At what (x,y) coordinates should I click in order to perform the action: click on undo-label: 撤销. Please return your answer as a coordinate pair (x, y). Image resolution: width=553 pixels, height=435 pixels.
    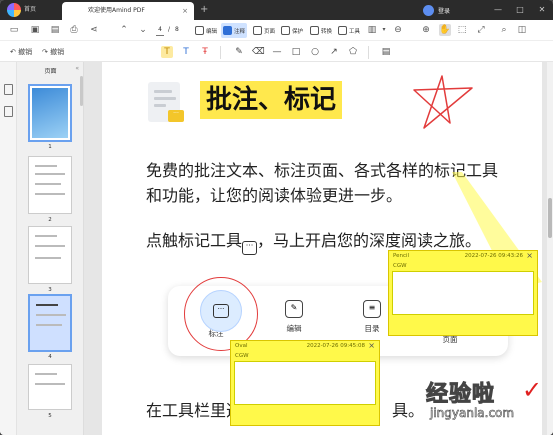
    Looking at the image, I should click on (25, 52).